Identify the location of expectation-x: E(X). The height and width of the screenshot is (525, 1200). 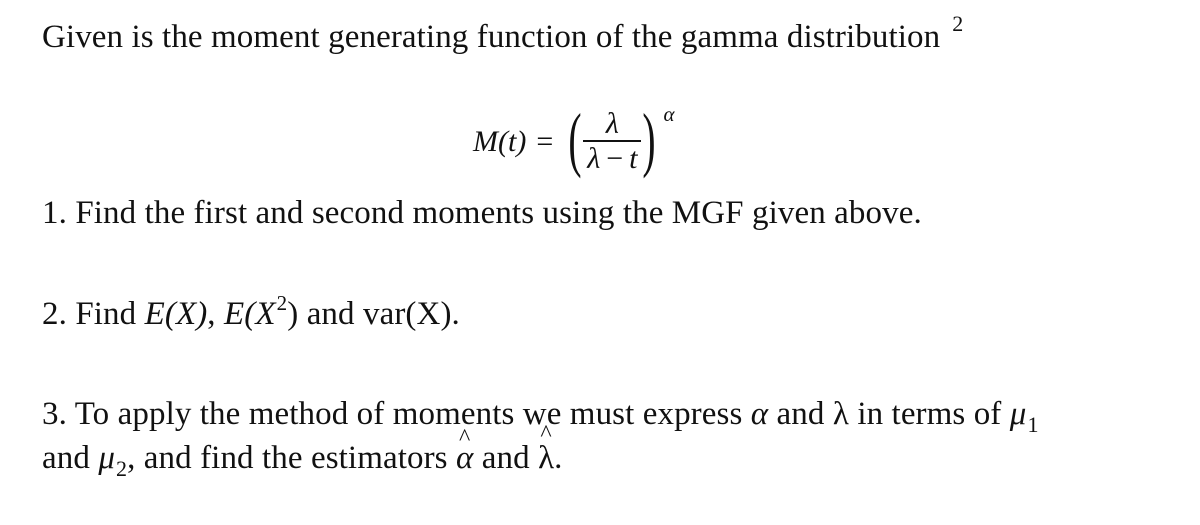
(176, 314).